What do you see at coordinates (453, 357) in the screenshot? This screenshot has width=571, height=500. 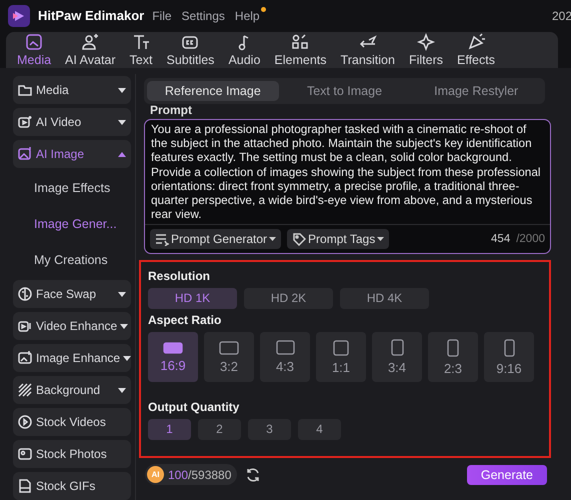 I see `aspect-option: 2:3` at bounding box center [453, 357].